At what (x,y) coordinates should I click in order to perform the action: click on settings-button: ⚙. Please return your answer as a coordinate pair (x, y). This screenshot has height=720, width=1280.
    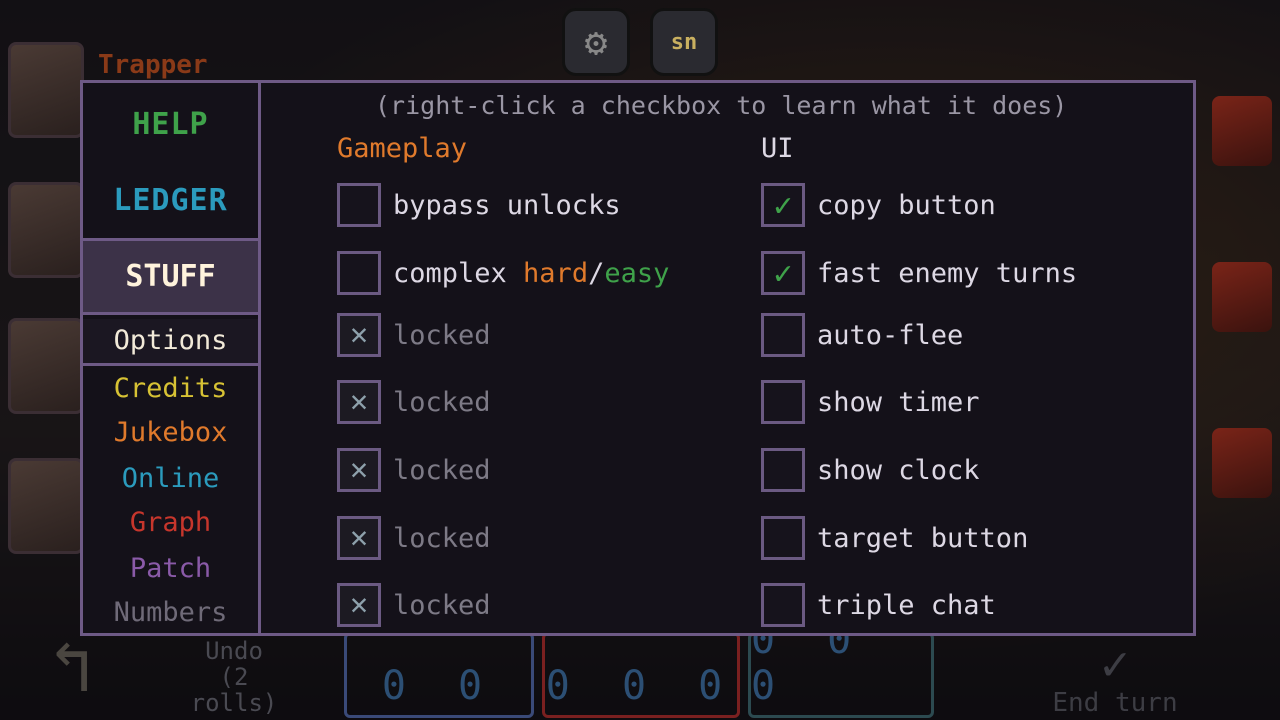
    Looking at the image, I should click on (596, 42).